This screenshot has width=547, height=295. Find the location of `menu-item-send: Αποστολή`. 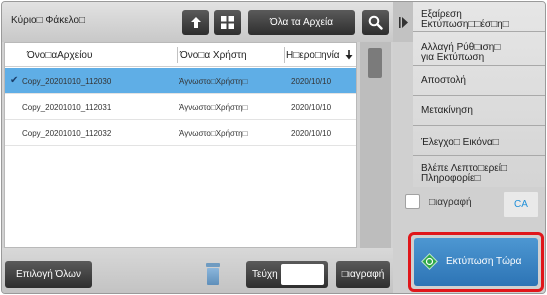

menu-item-send: Αποστολή is located at coordinates (479, 81).